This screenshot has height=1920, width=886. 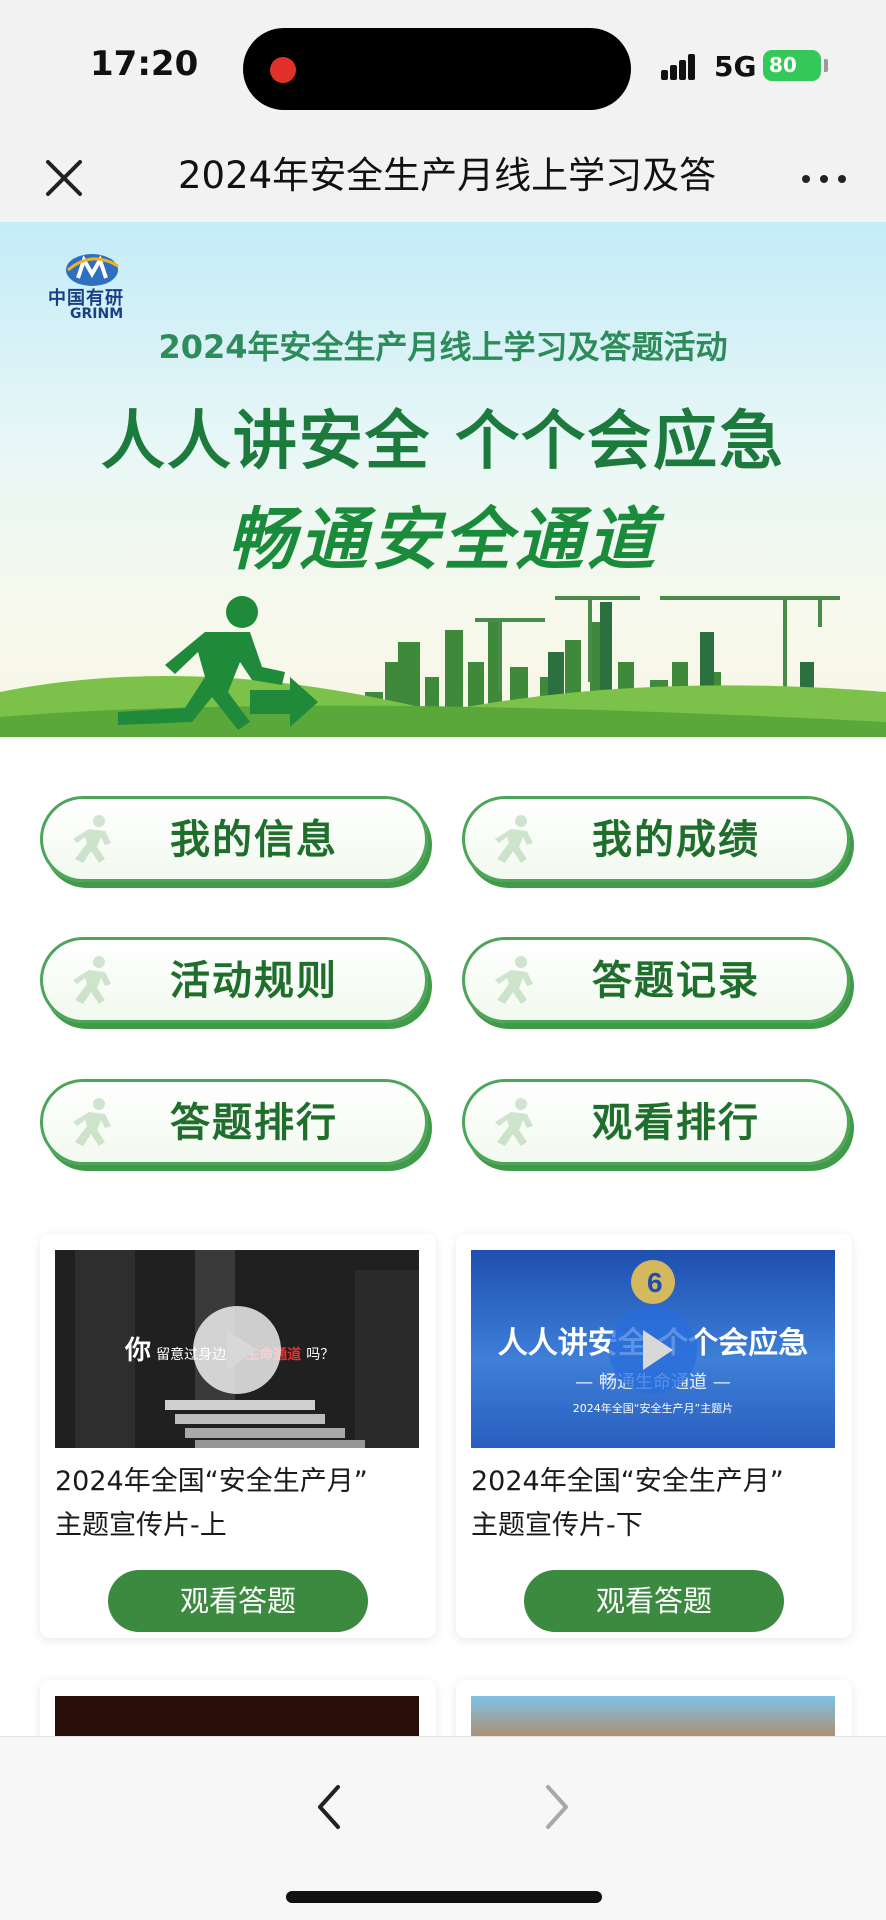 I want to click on answer-records-button: 答题记录, so click(x=656, y=980).